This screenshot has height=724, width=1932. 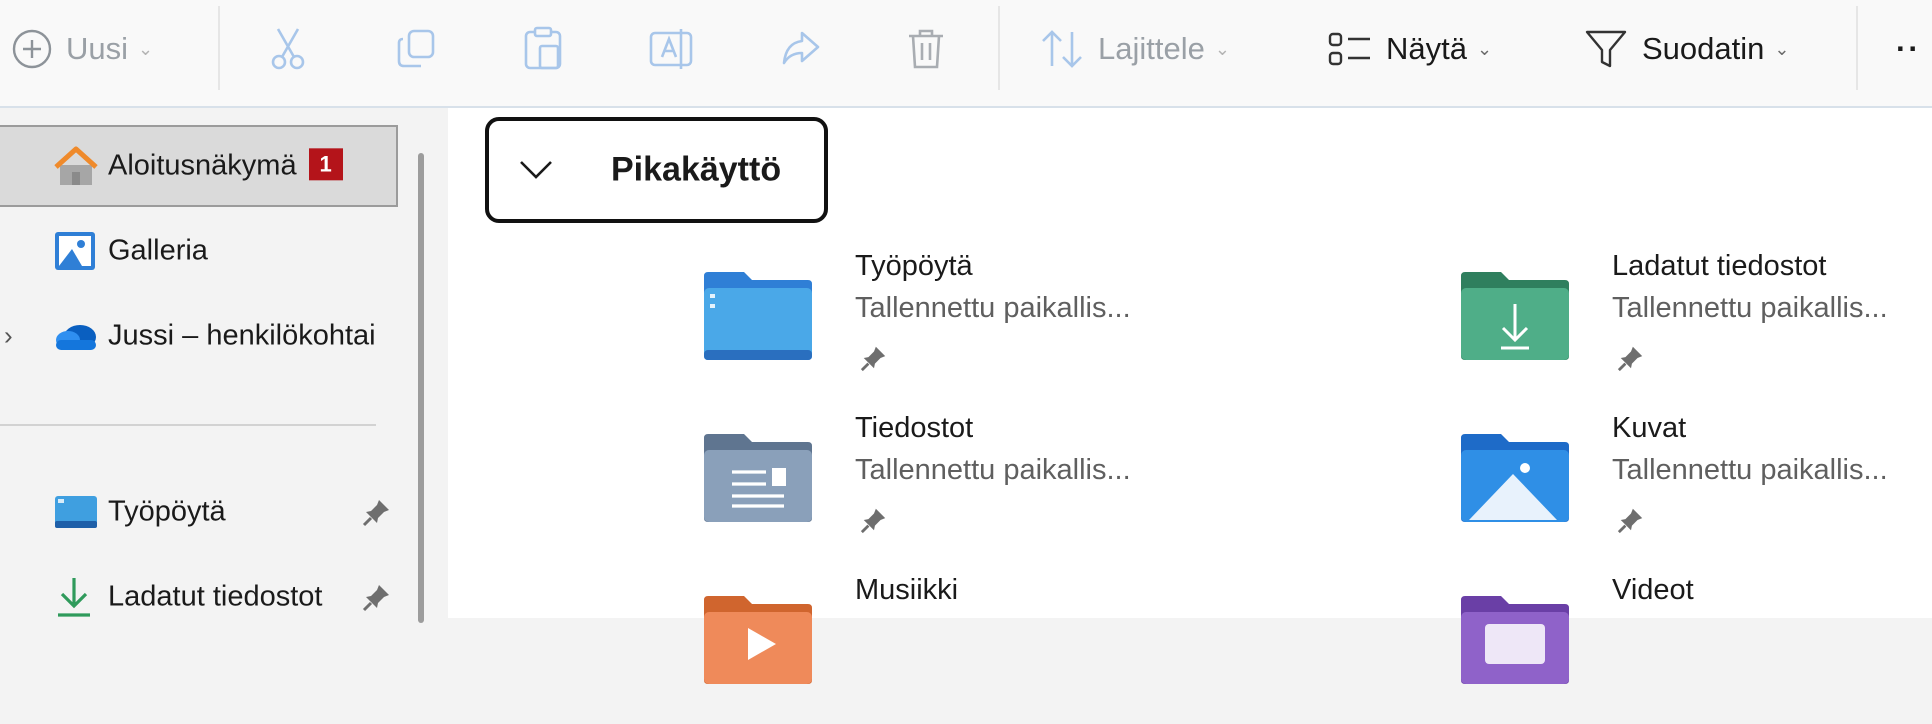 What do you see at coordinates (158, 250) in the screenshot?
I see `sidebar-item-label: Galleria` at bounding box center [158, 250].